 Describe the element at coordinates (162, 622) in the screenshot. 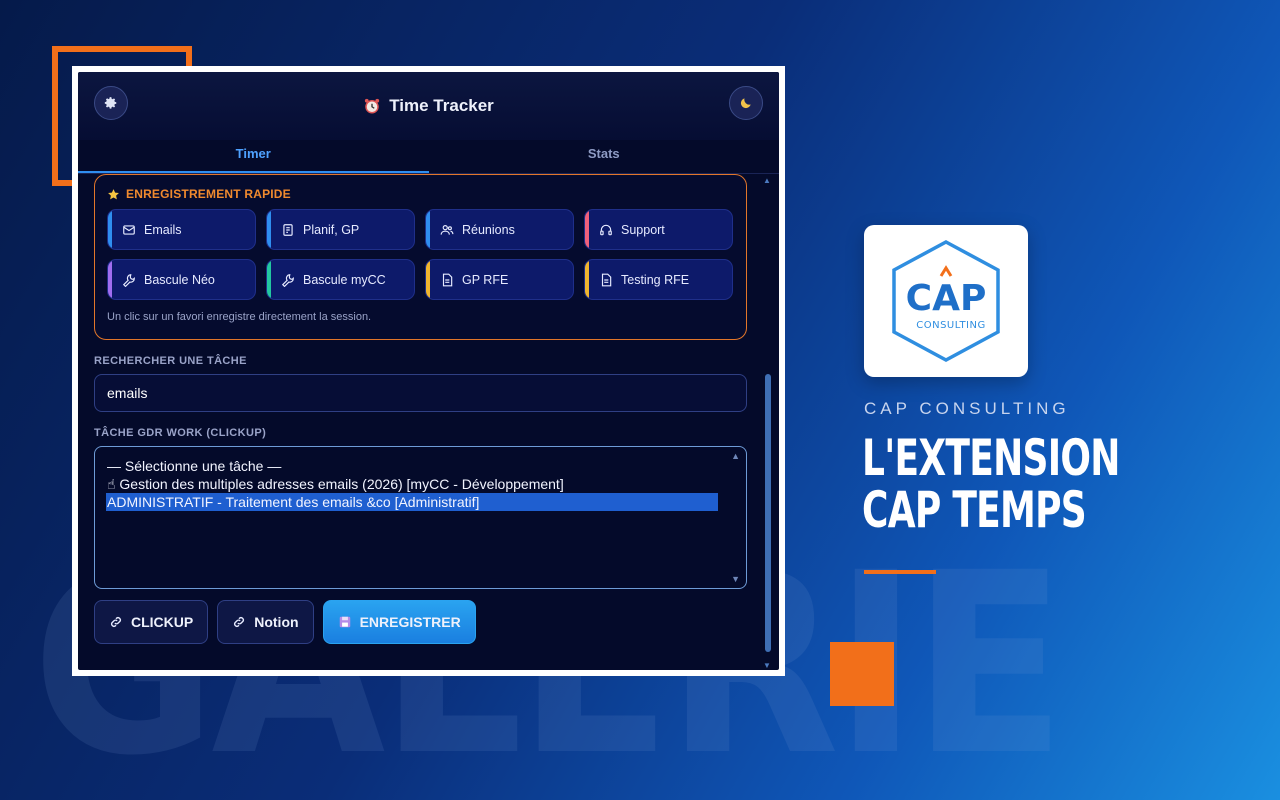

I see `clickup-button-label: CLICKUP` at that location.